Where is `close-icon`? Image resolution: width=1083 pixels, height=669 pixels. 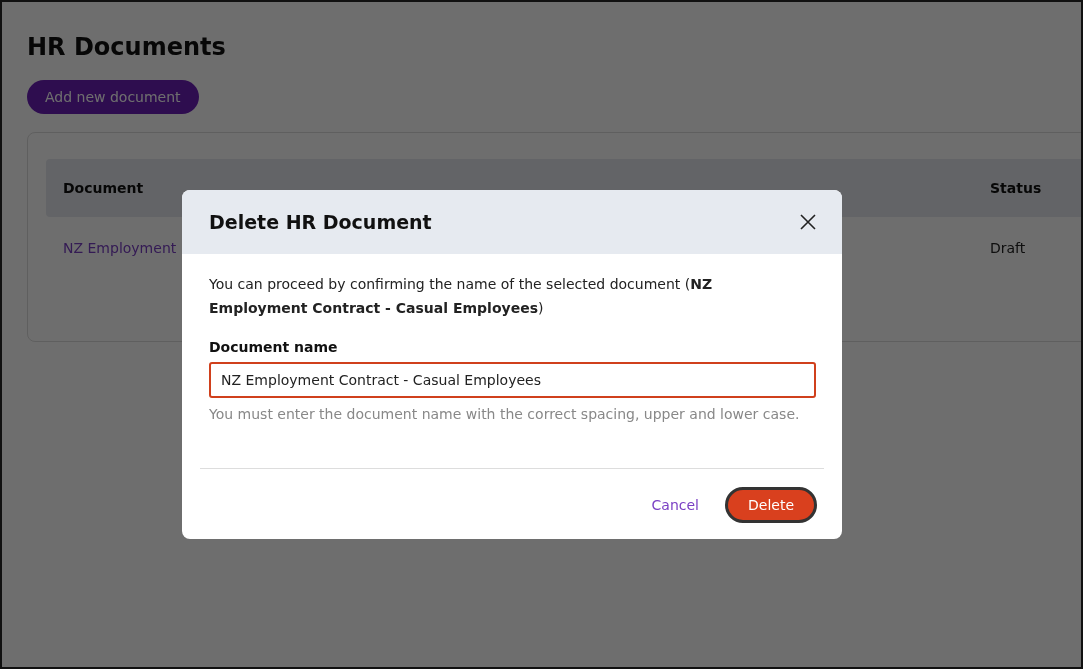 close-icon is located at coordinates (808, 222).